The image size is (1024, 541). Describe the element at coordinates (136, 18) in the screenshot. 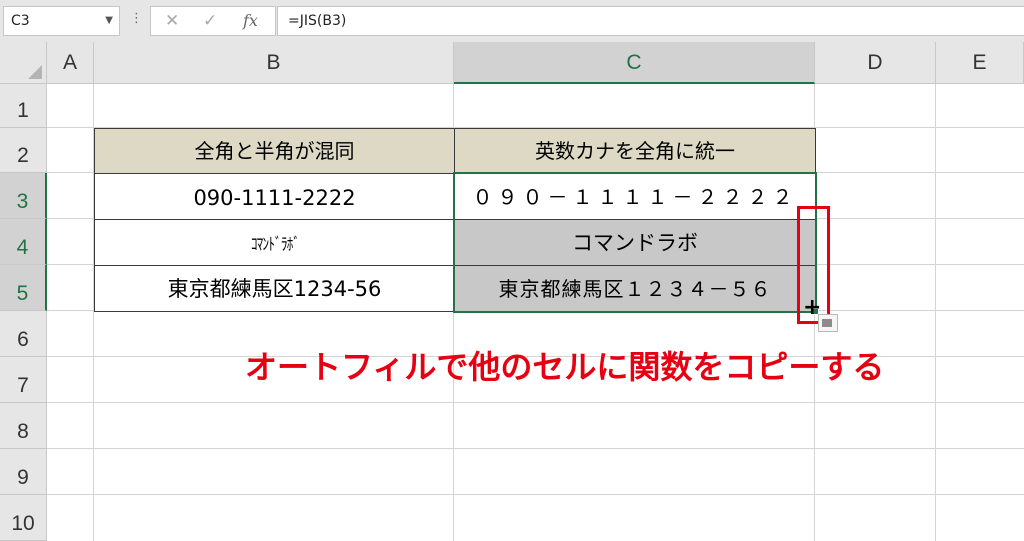

I see `more-options-icon: ⋮` at that location.